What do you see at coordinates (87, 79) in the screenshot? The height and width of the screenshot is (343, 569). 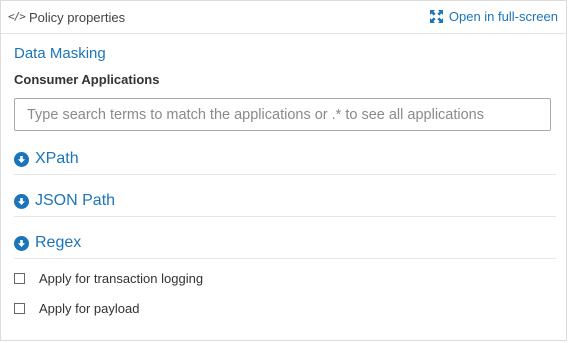 I see `consumer-applications-label: Consumer Applications` at bounding box center [87, 79].